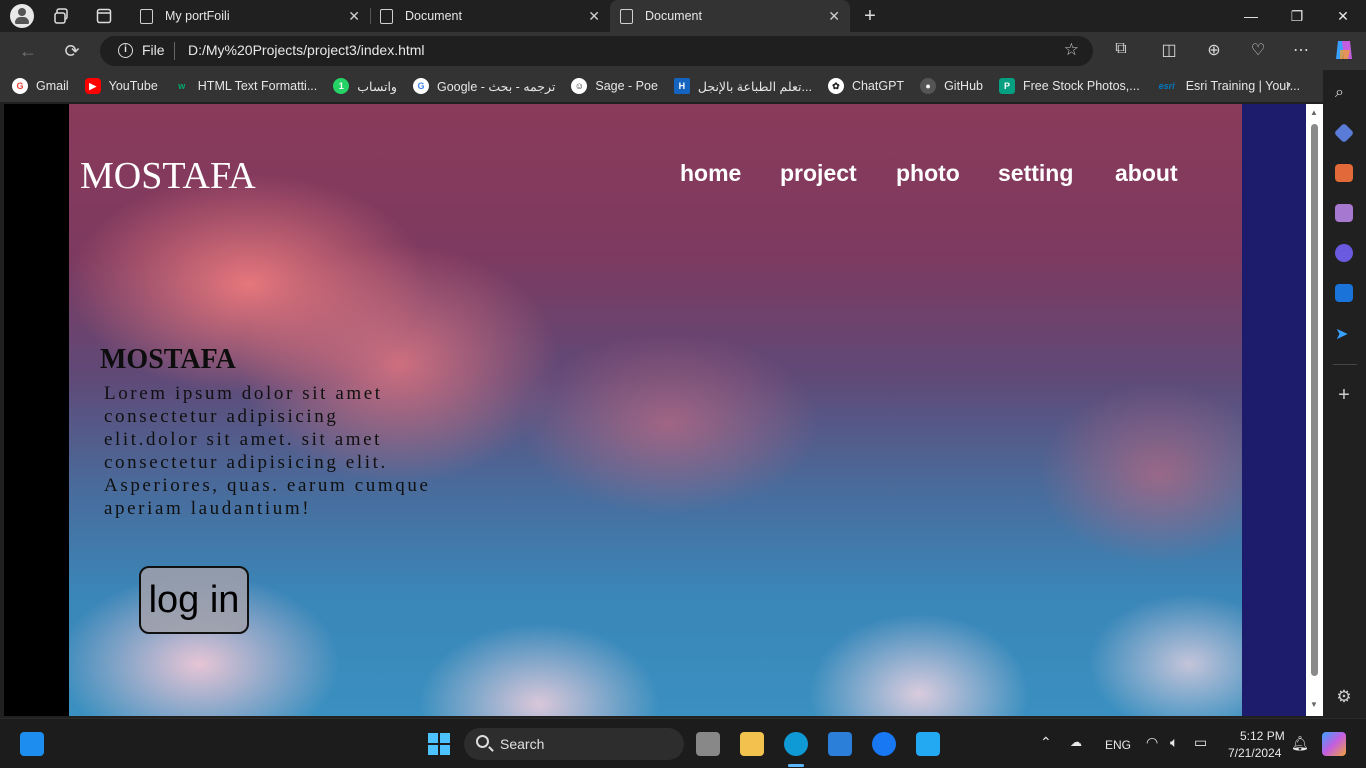 This screenshot has height=768, width=1366. Describe the element at coordinates (730, 16) in the screenshot. I see `tab-document-2-active: Document ✕` at that location.